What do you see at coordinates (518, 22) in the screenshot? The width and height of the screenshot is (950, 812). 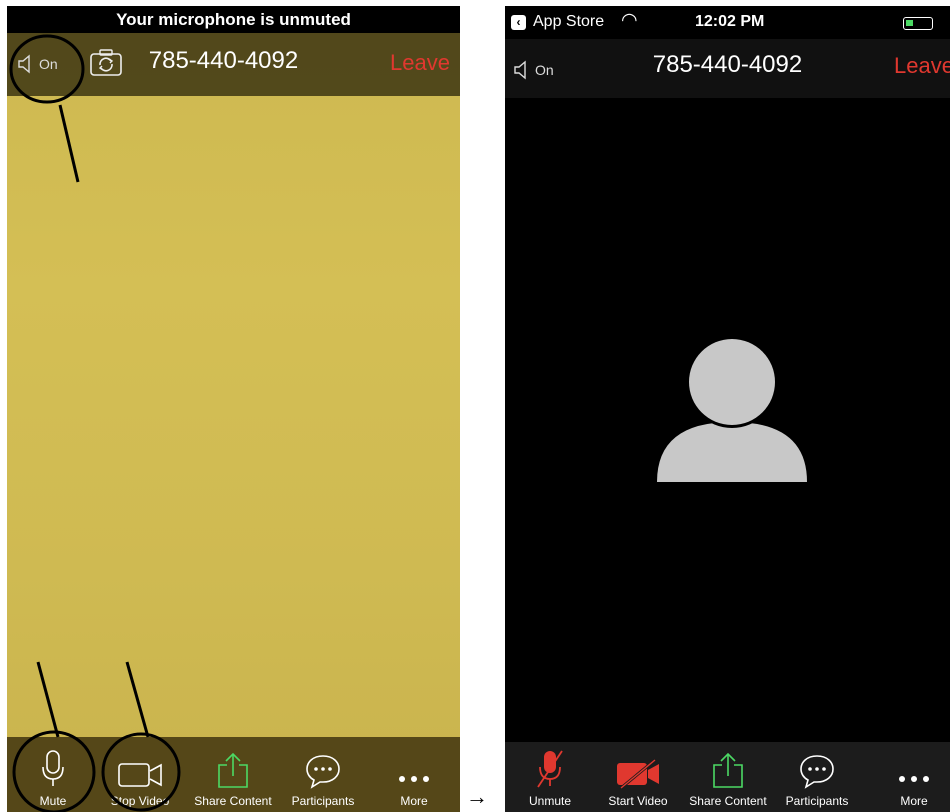 I see `back-chevron-icon: ‹` at bounding box center [518, 22].